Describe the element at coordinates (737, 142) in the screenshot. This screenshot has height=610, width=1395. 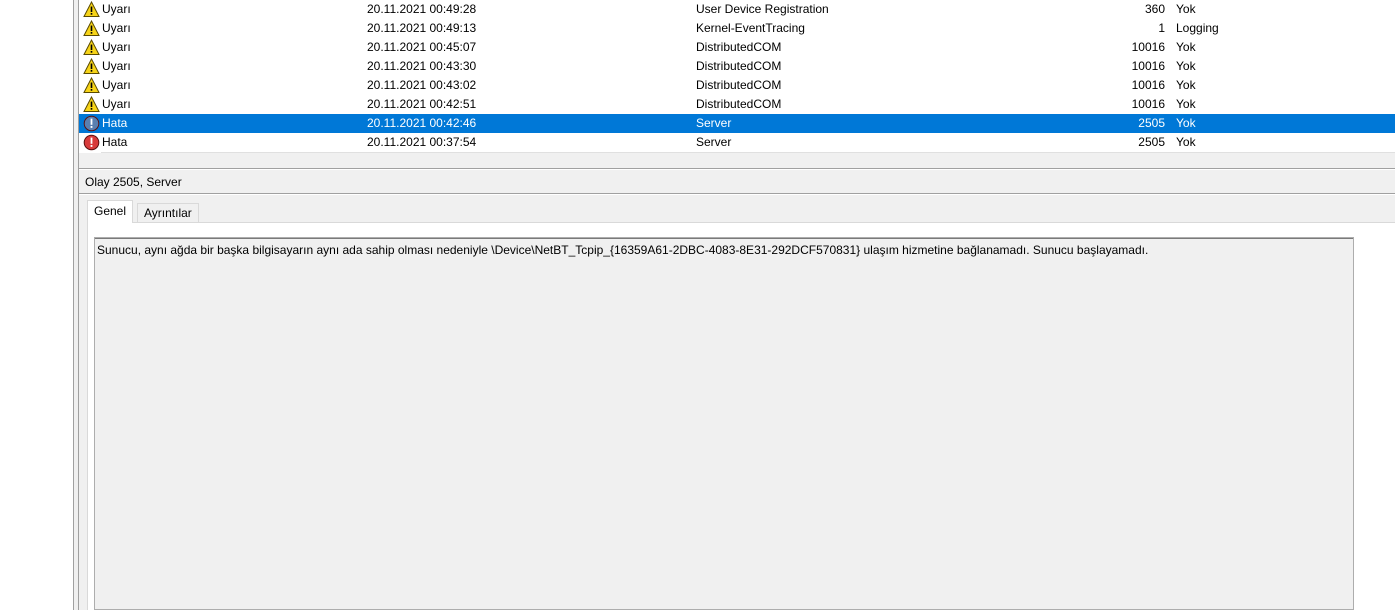
I see `event-row: Hata 20.11.2021 00:37:54 Server 2505 Yok` at that location.